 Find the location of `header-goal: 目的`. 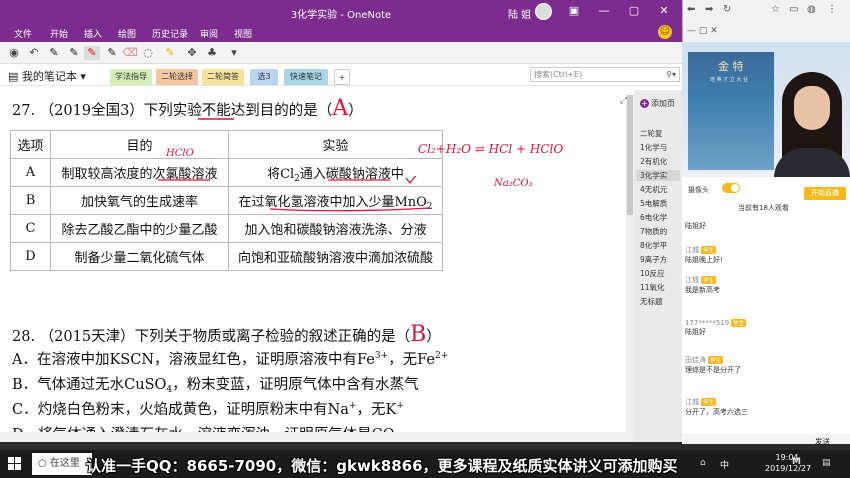

header-goal: 目的 is located at coordinates (139, 144).